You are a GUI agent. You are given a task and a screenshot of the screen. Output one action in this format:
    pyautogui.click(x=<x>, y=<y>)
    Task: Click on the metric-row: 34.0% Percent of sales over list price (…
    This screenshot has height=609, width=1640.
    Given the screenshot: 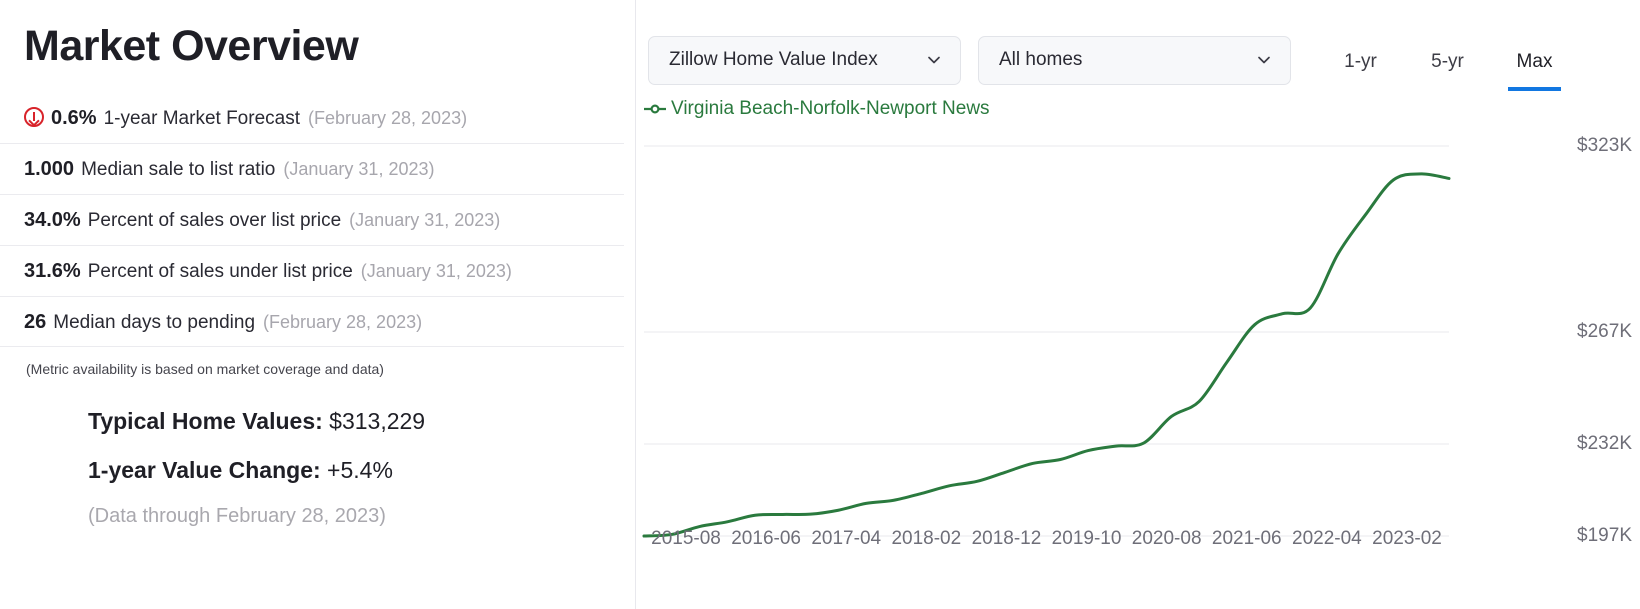 What is the action you would take?
    pyautogui.click(x=312, y=220)
    